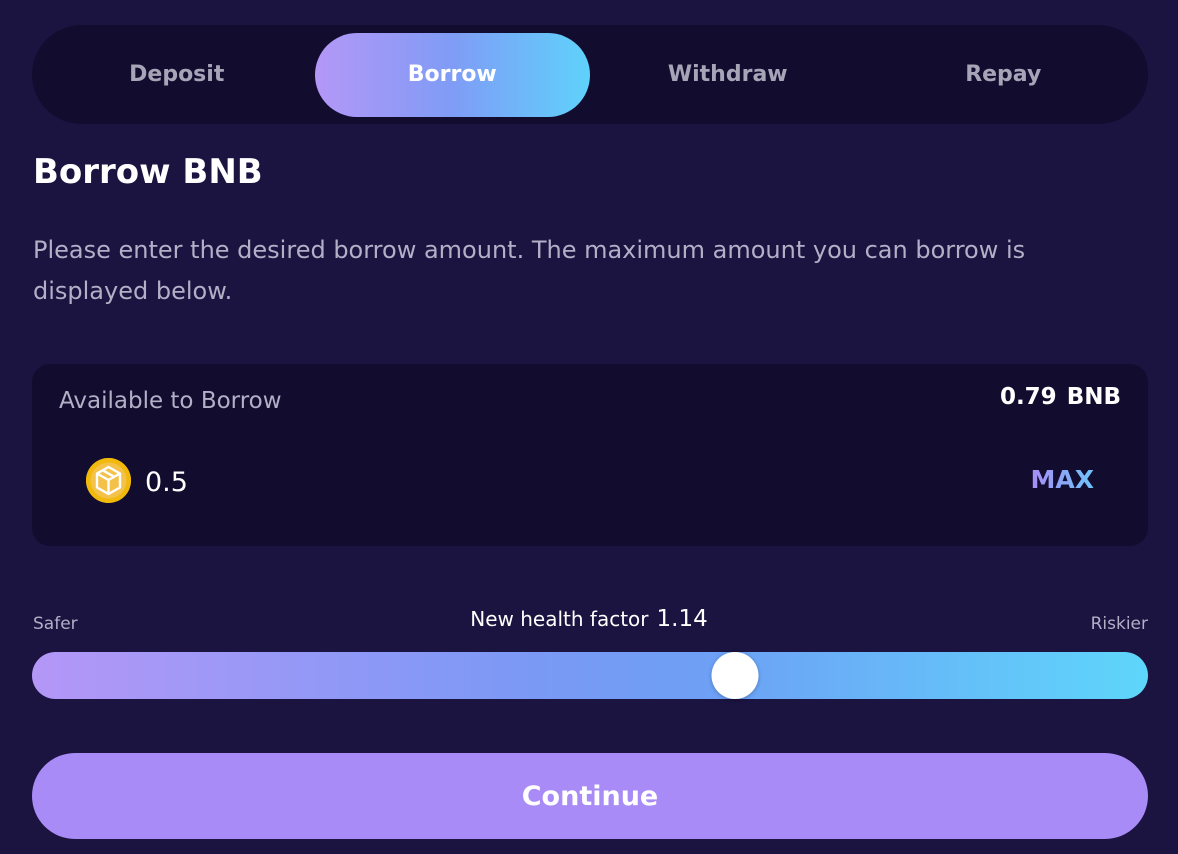  What do you see at coordinates (1004, 75) in the screenshot?
I see `tab-repay: Repay` at bounding box center [1004, 75].